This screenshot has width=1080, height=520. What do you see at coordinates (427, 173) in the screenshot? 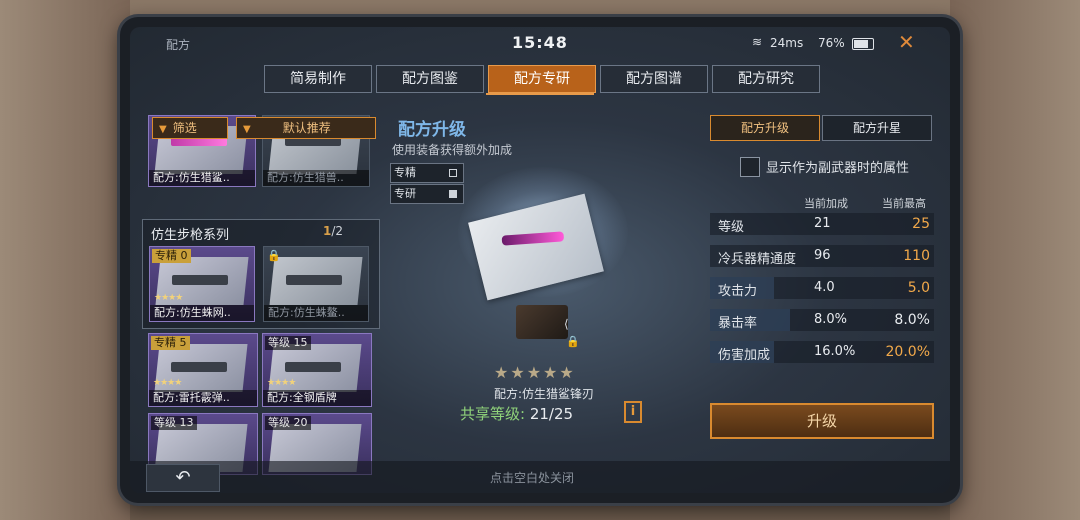
I see `legend-mastery: 专精` at bounding box center [427, 173].